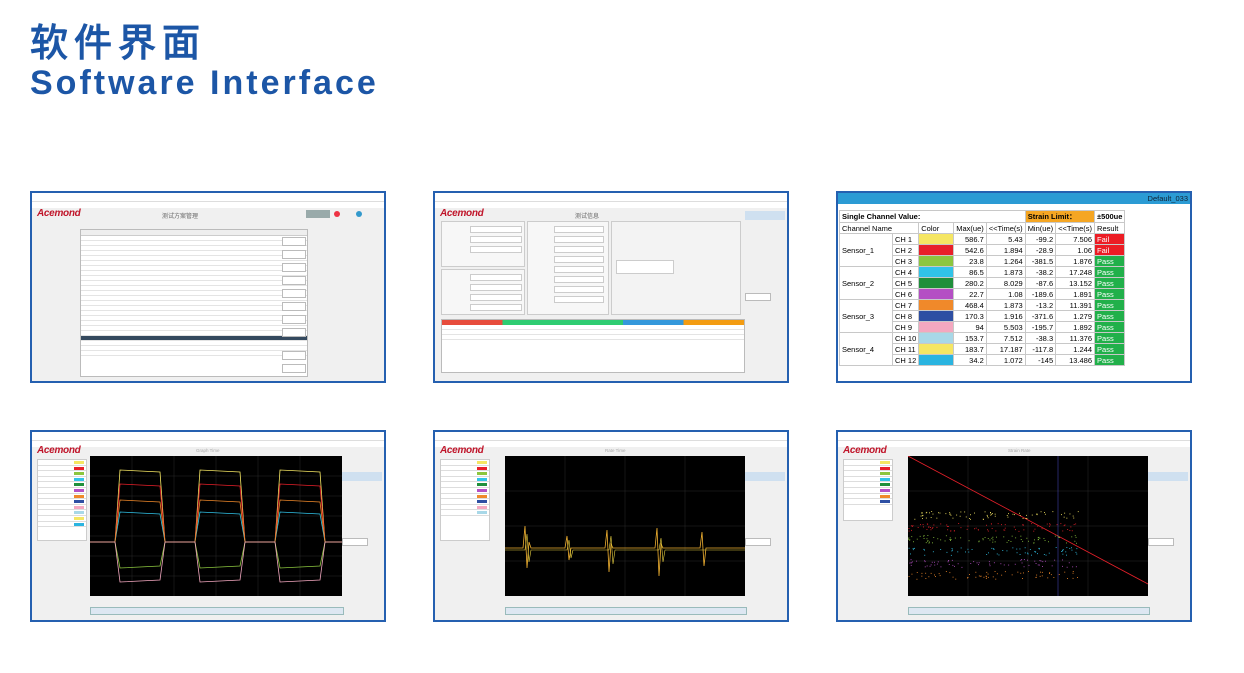  Describe the element at coordinates (905, 272) in the screenshot. I see `channel-name: CH 4` at that location.